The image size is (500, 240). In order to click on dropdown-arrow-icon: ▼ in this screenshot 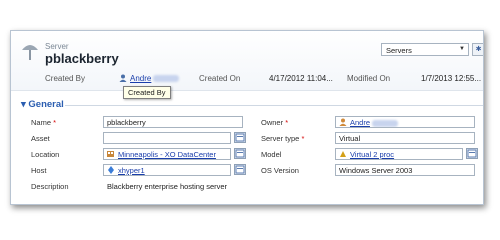, I will do `click(462, 49)`.